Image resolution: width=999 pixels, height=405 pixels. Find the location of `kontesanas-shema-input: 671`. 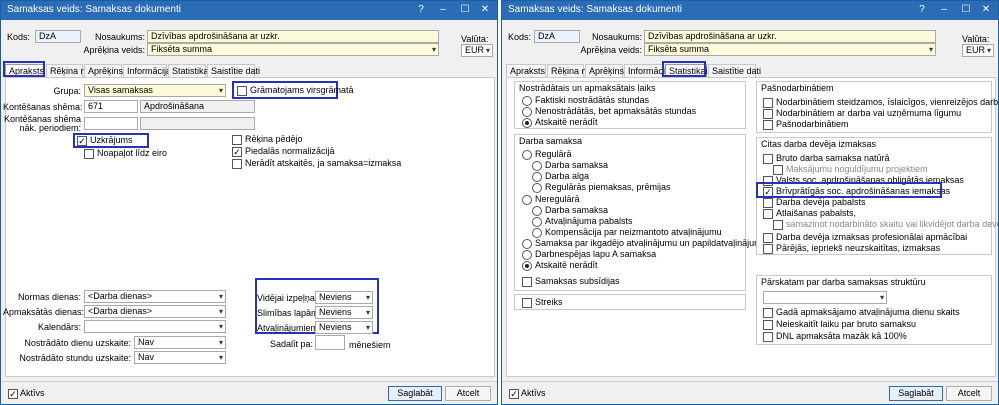

kontesanas-shema-input: 671 is located at coordinates (111, 106).